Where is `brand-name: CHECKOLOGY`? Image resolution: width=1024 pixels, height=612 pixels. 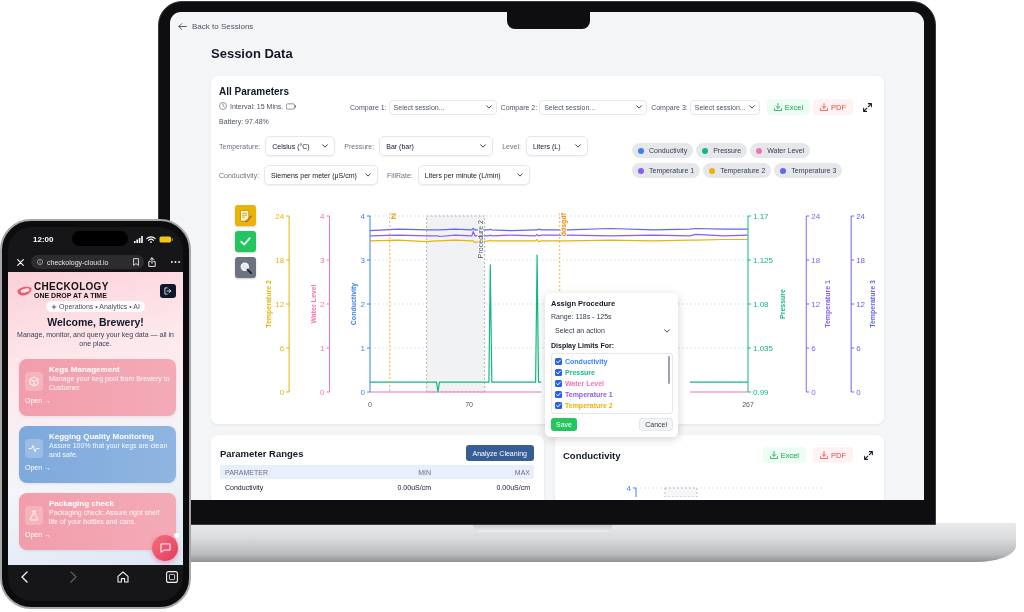
brand-name: CHECKOLOGY is located at coordinates (71, 287).